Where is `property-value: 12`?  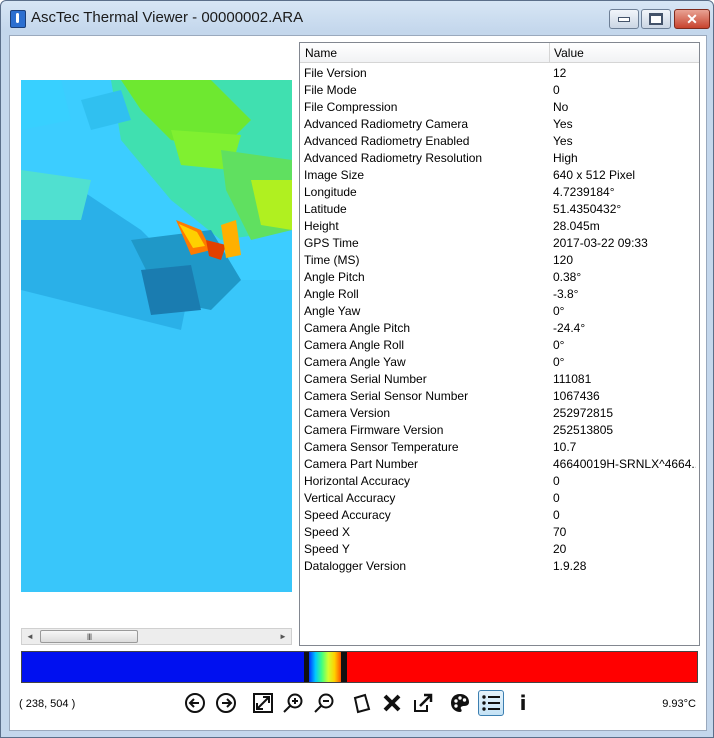
property-value: 12 is located at coordinates (560, 73).